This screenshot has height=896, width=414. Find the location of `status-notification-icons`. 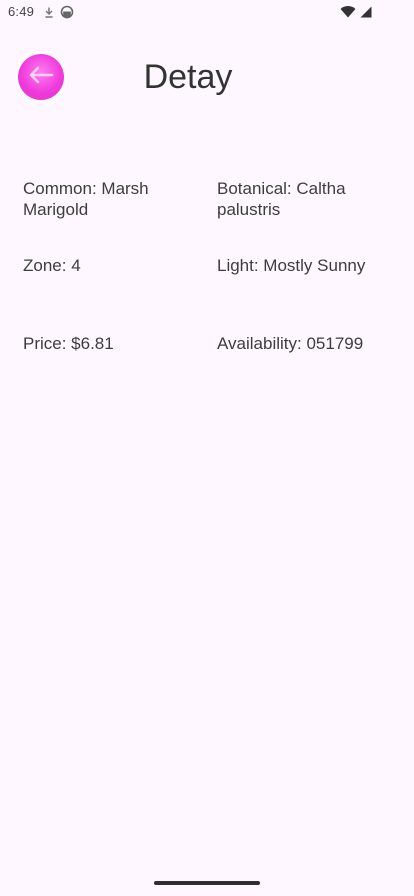

status-notification-icons is located at coordinates (59, 14).